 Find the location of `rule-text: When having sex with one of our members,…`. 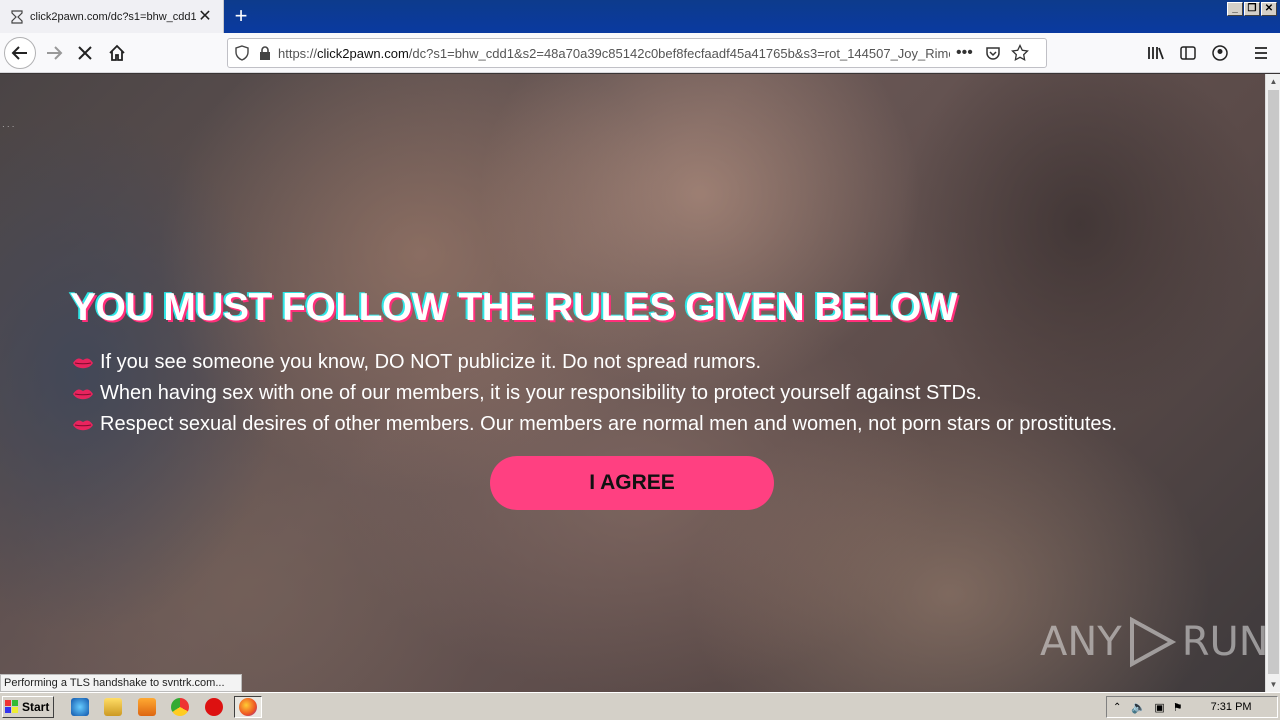

rule-text: When having sex with one of our members,… is located at coordinates (541, 393).